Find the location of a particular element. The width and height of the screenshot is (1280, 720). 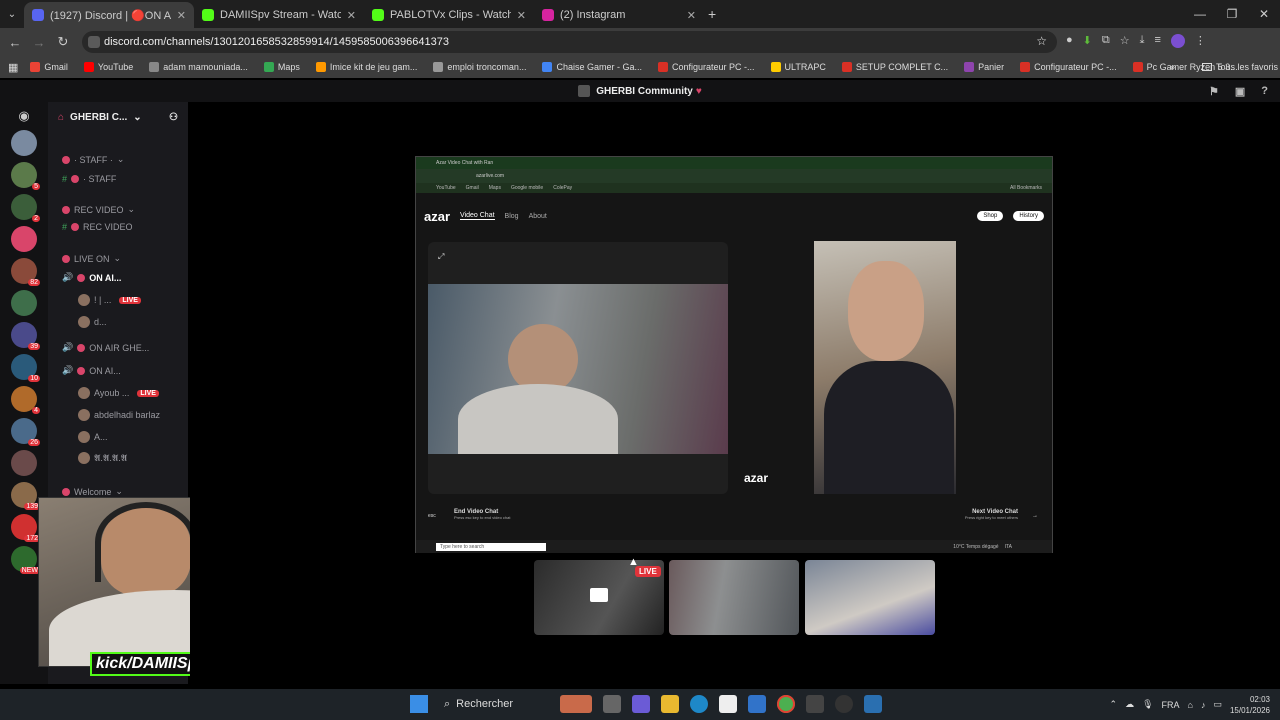

store-icon is located at coordinates (727, 704).